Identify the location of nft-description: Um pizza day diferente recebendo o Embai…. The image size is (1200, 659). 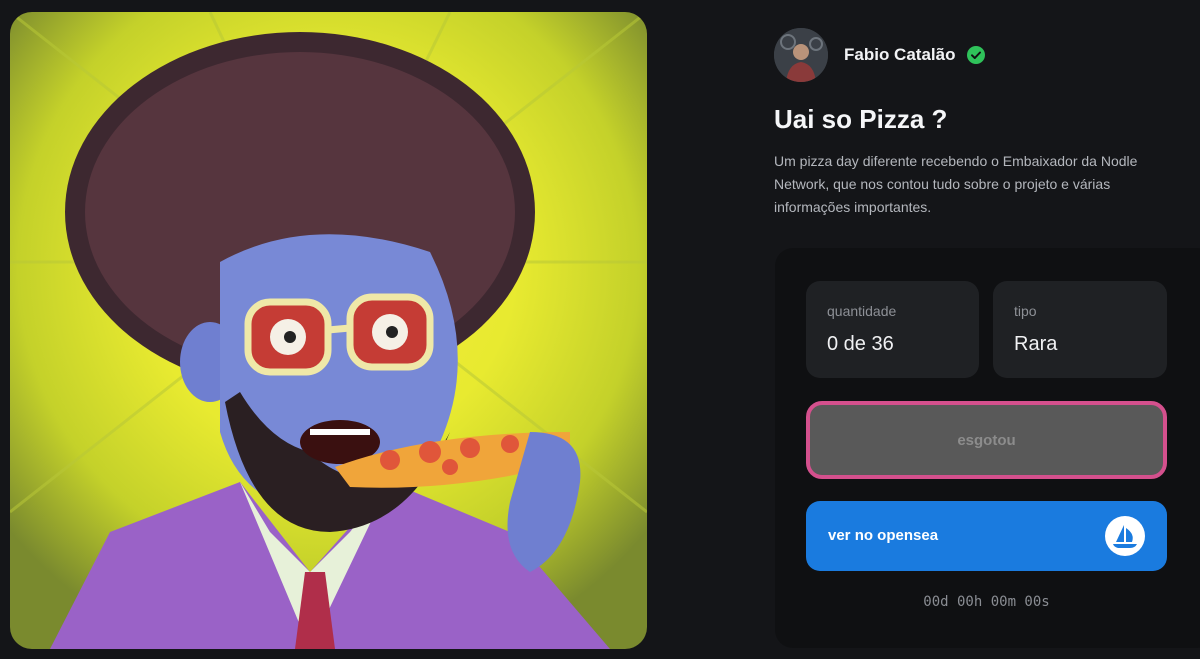
(956, 184).